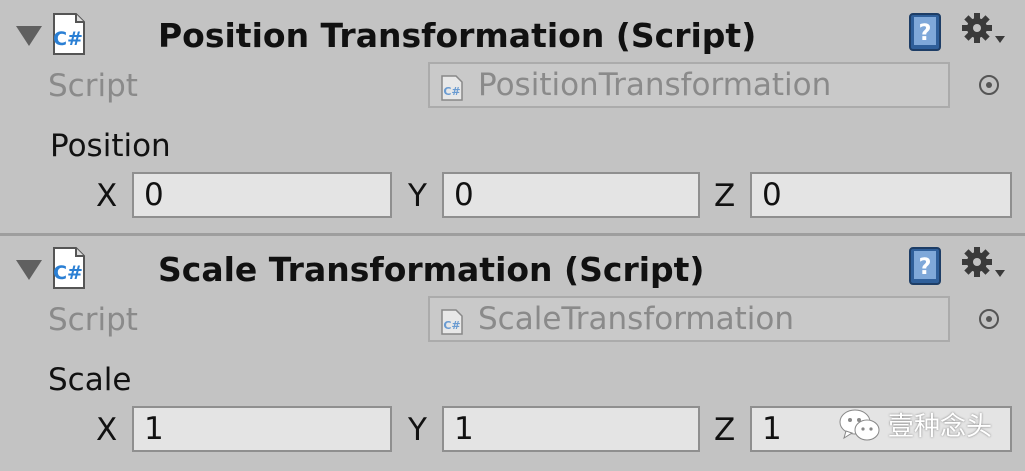 This screenshot has width=1025, height=471. What do you see at coordinates (464, 429) in the screenshot?
I see `scale-y-value: 1` at bounding box center [464, 429].